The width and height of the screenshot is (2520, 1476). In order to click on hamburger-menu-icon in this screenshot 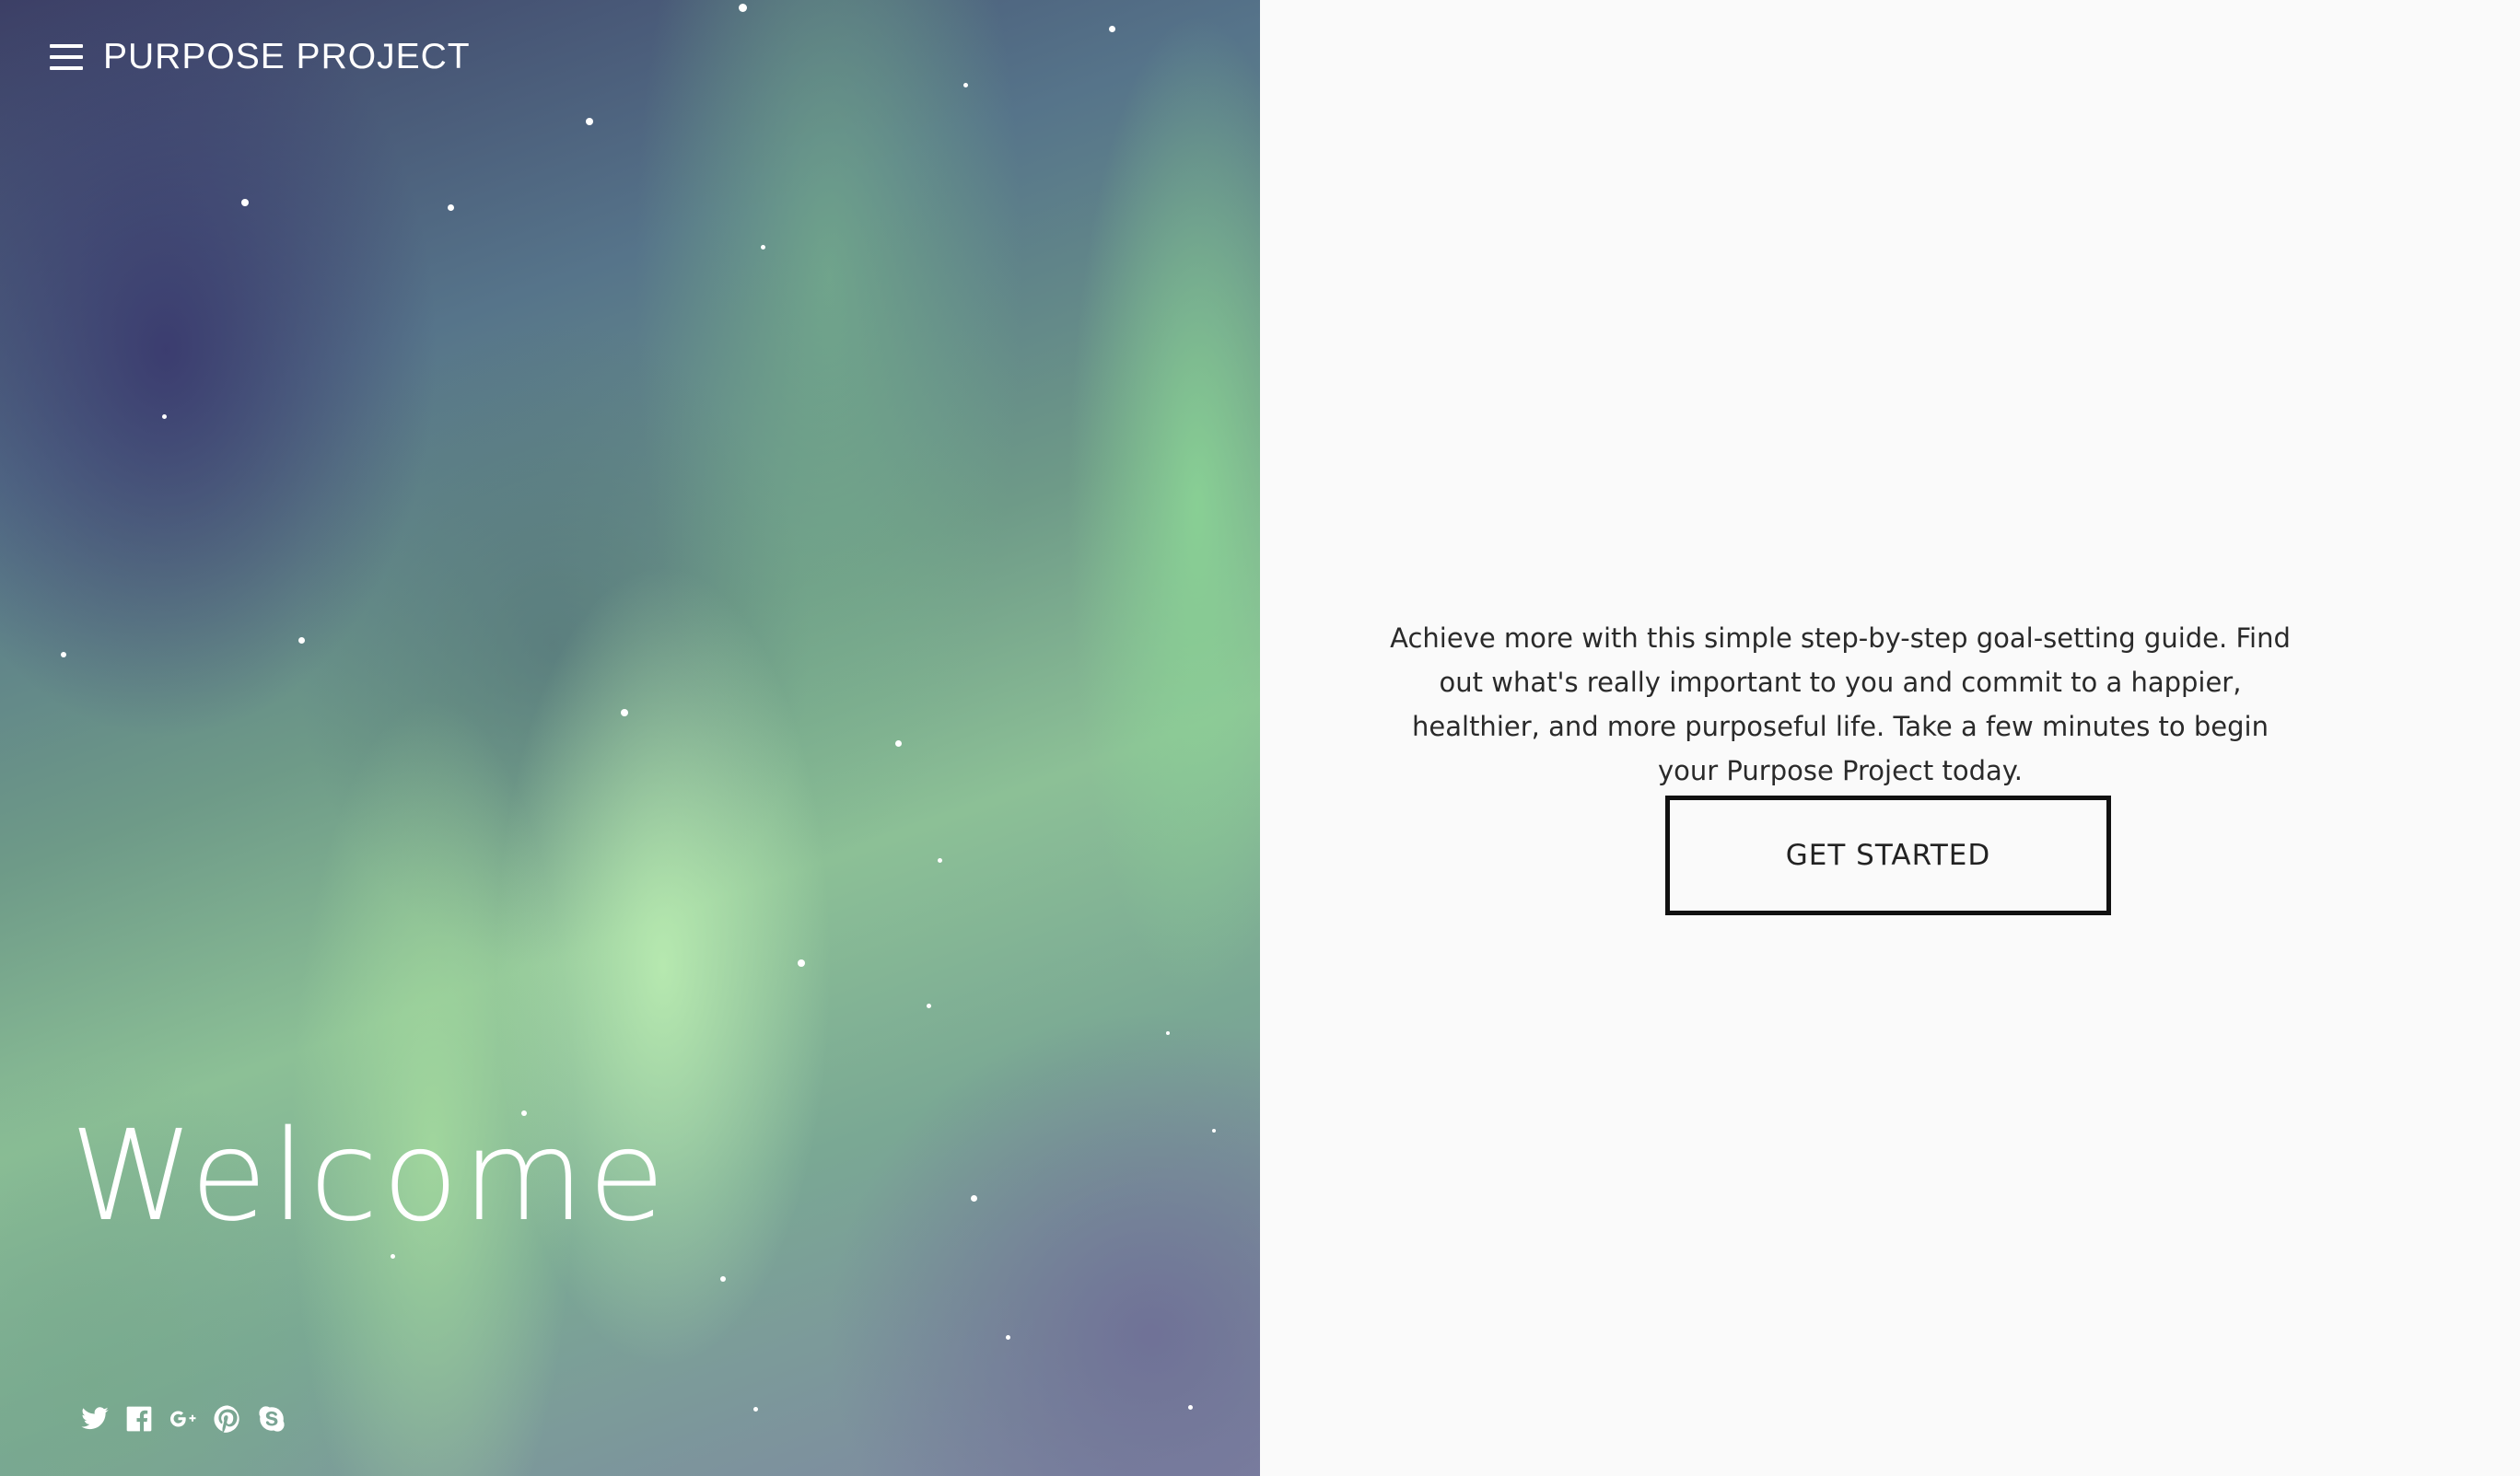, I will do `click(66, 57)`.